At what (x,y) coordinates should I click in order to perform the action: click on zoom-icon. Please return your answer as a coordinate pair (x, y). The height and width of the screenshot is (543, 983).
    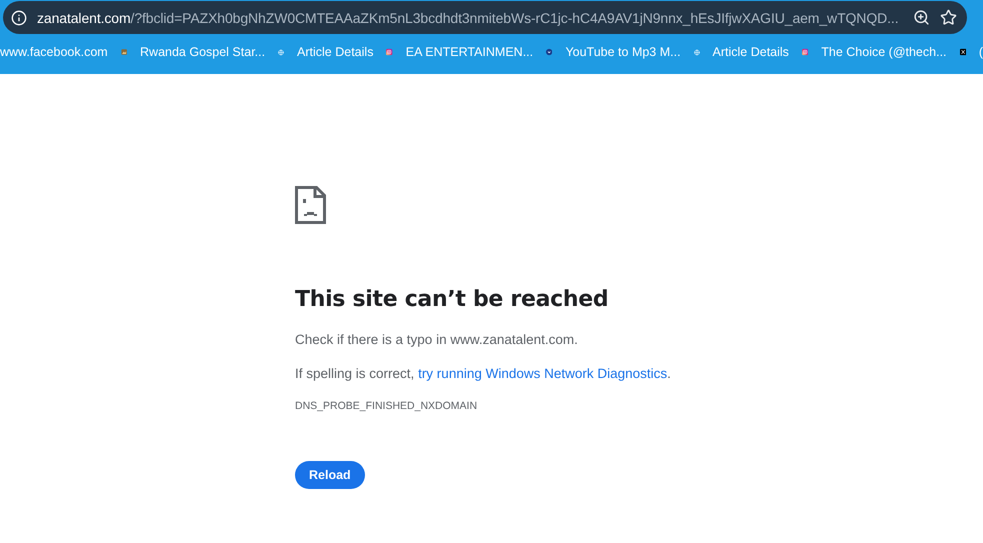
    Looking at the image, I should click on (921, 17).